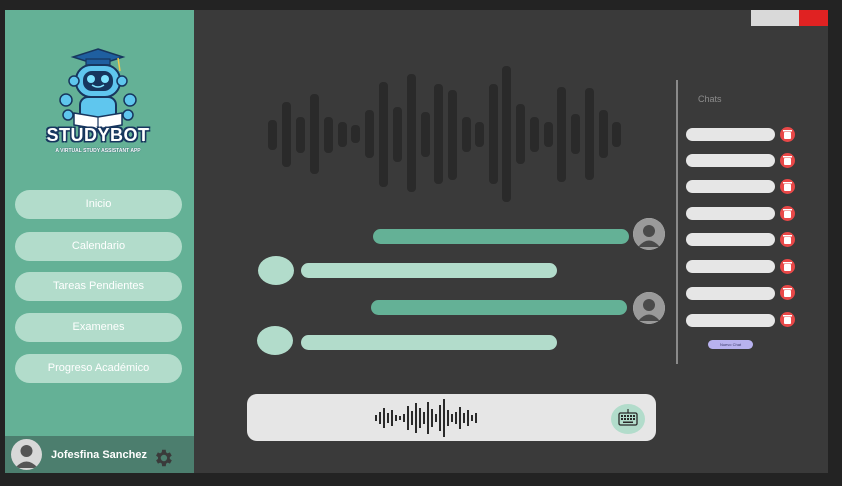 Image resolution: width=842 pixels, height=486 pixels. Describe the element at coordinates (98, 246) in the screenshot. I see `nav-calendario-button: Calendario` at that location.